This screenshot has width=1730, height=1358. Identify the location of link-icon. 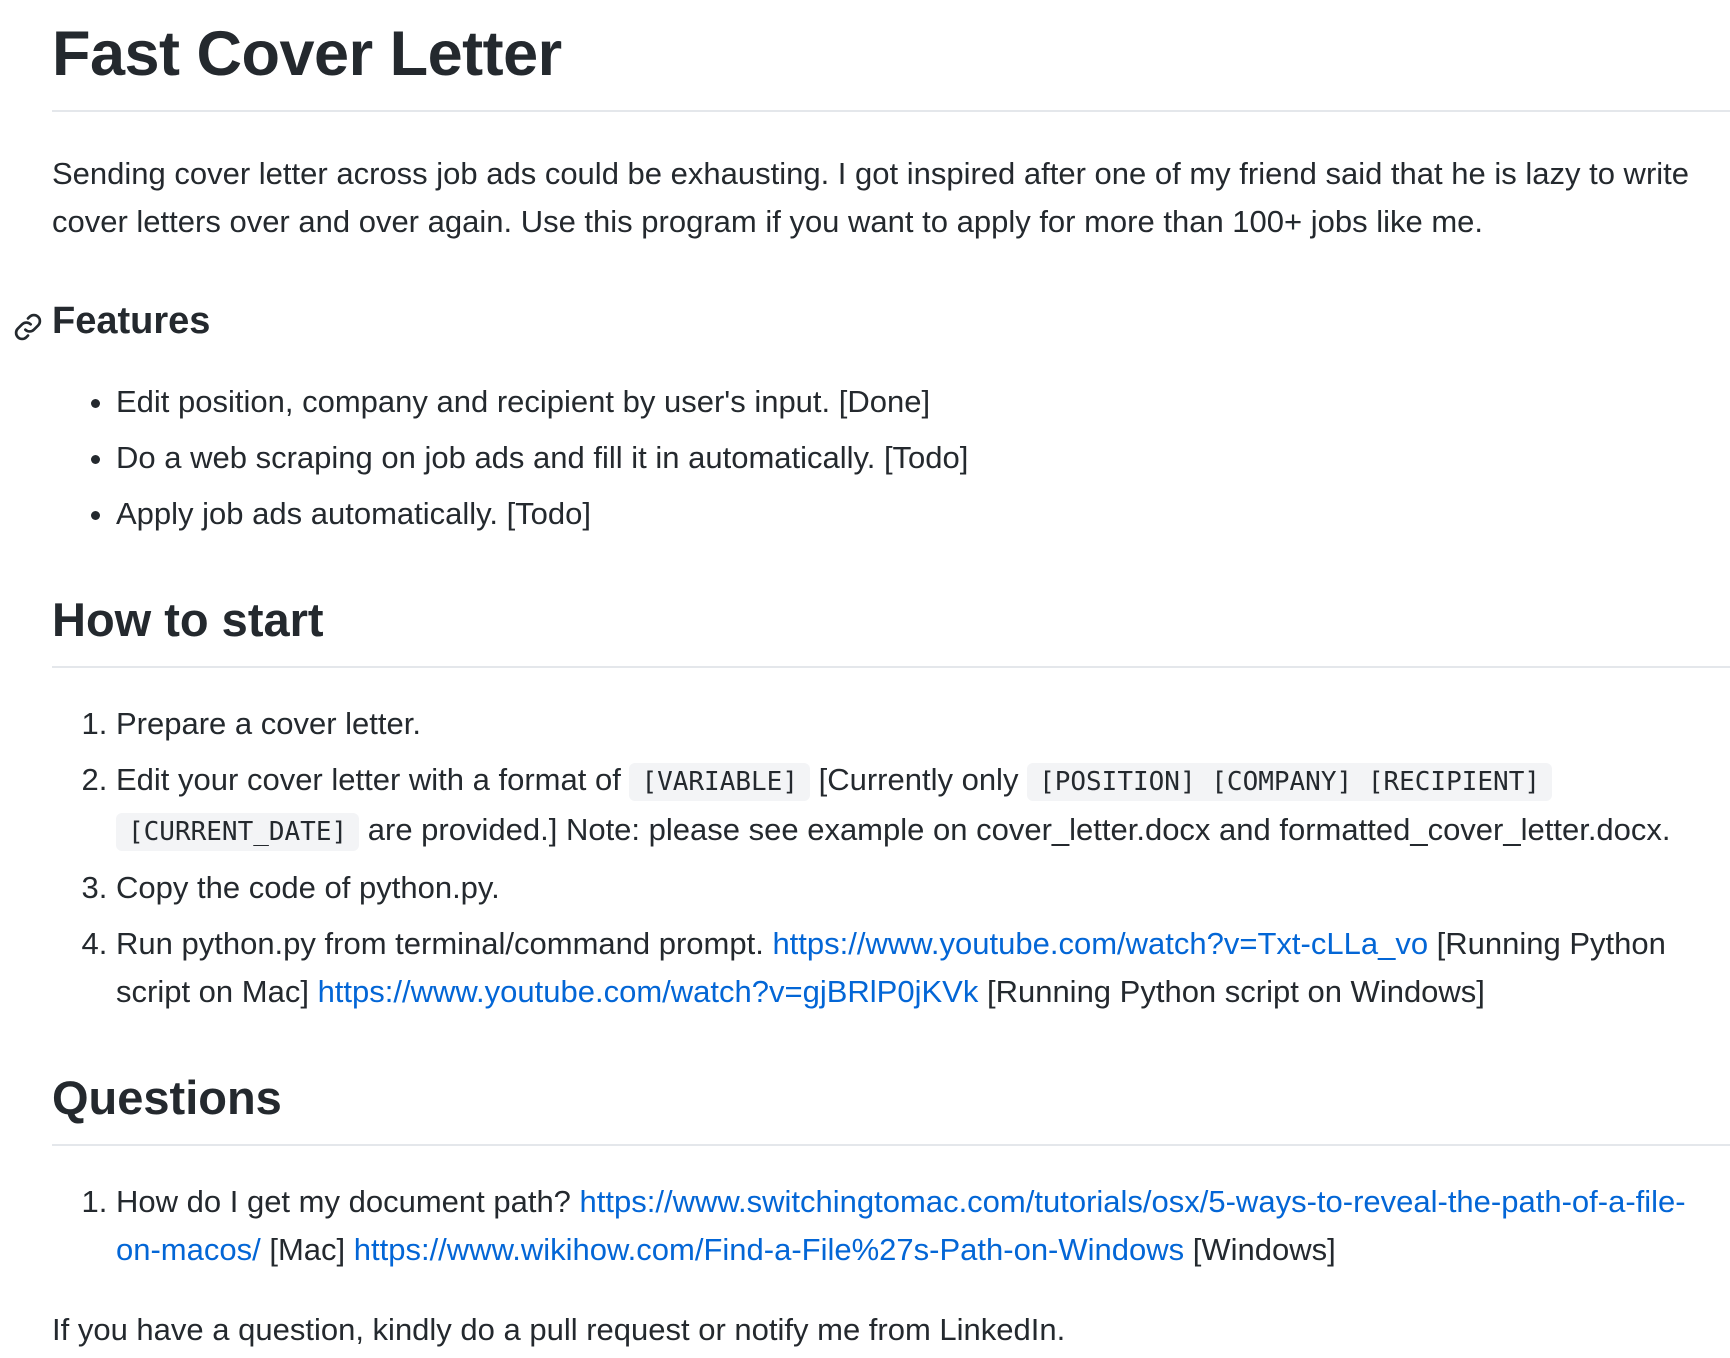
(28, 322).